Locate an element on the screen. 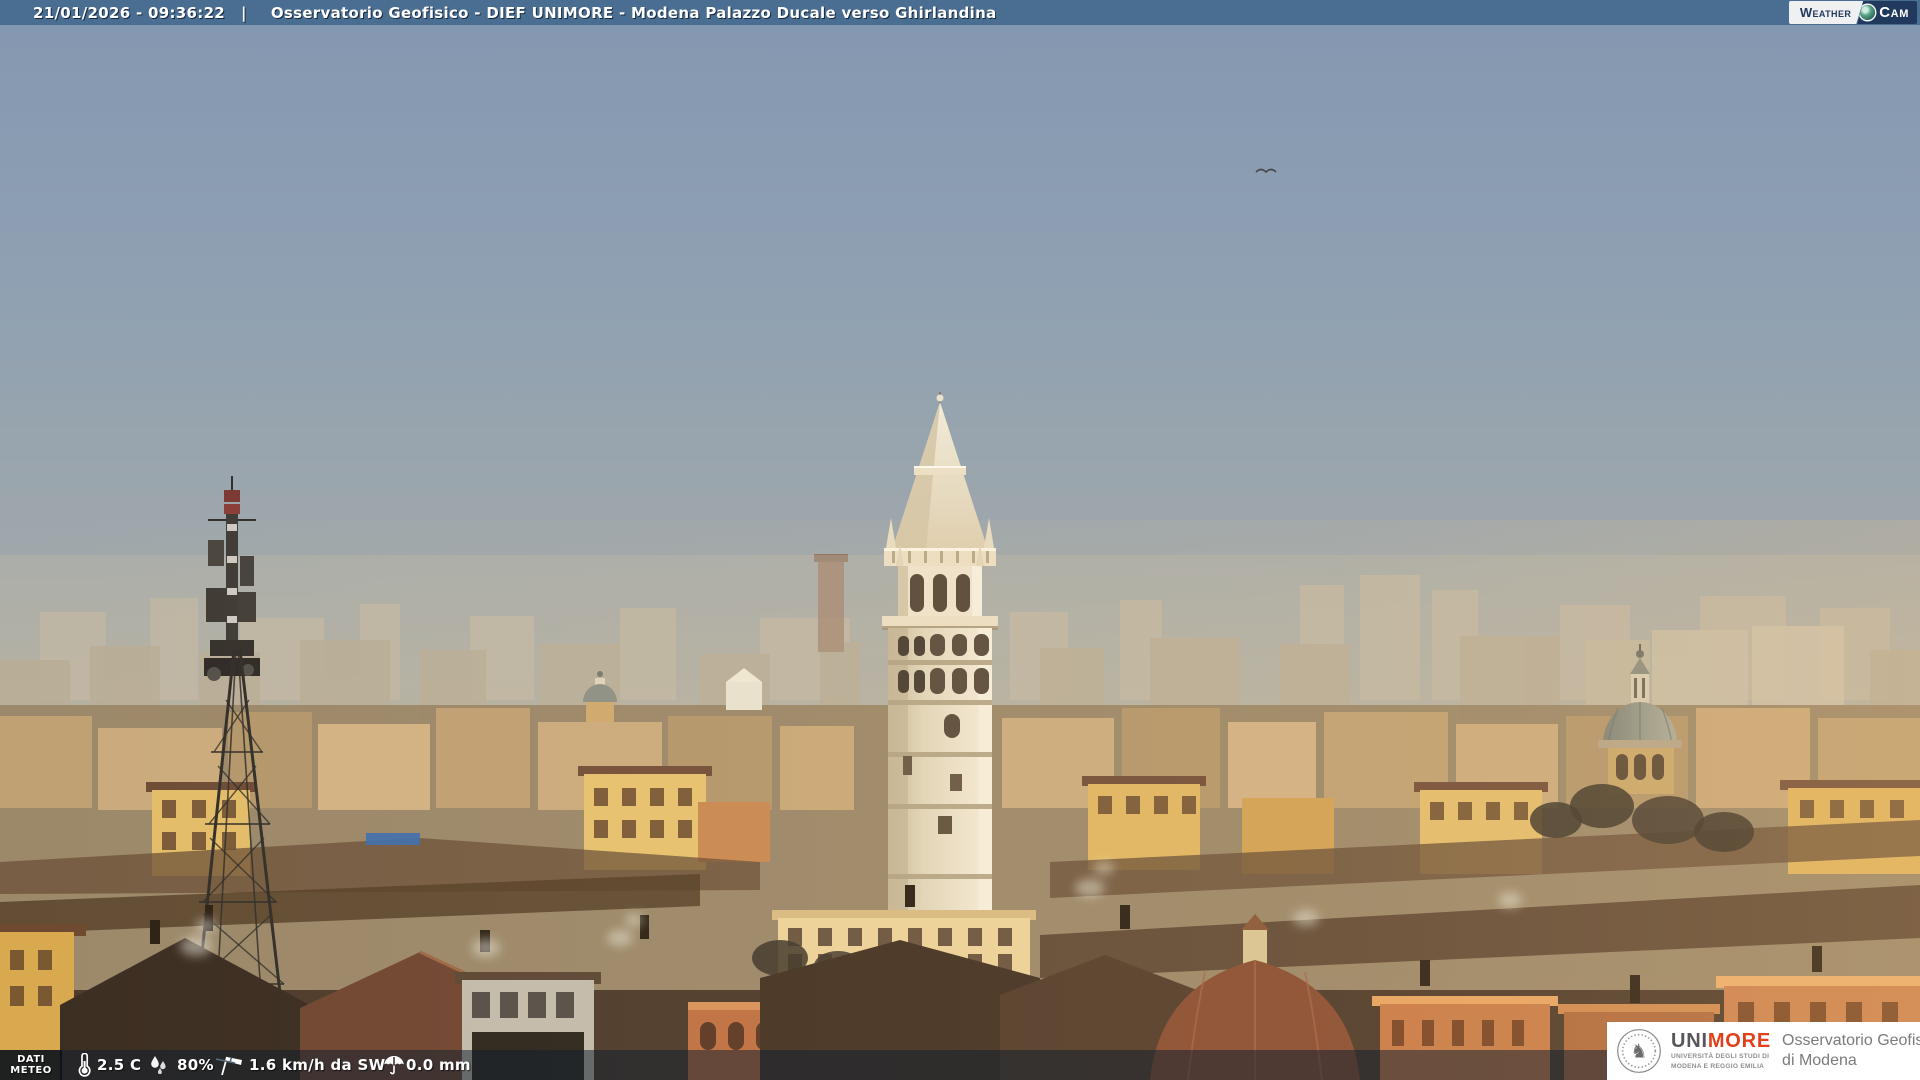 The width and height of the screenshot is (1920, 1080). university-subtitle-line1: UNIVERSITÀ DEGLI STUDI DI is located at coordinates (1720, 1056).